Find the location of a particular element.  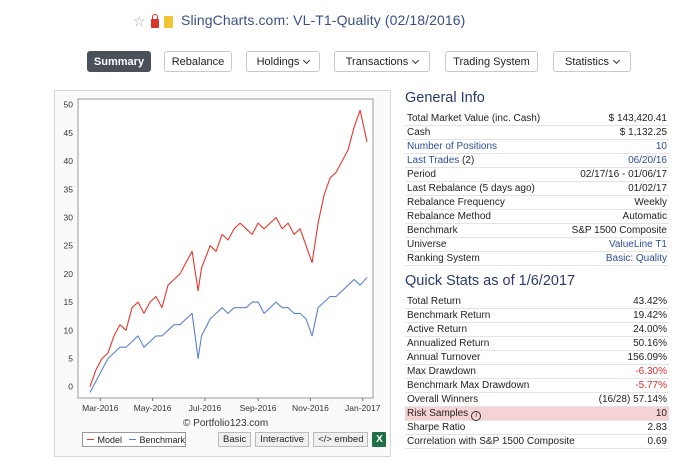

embed-button: </> embed is located at coordinates (341, 439).